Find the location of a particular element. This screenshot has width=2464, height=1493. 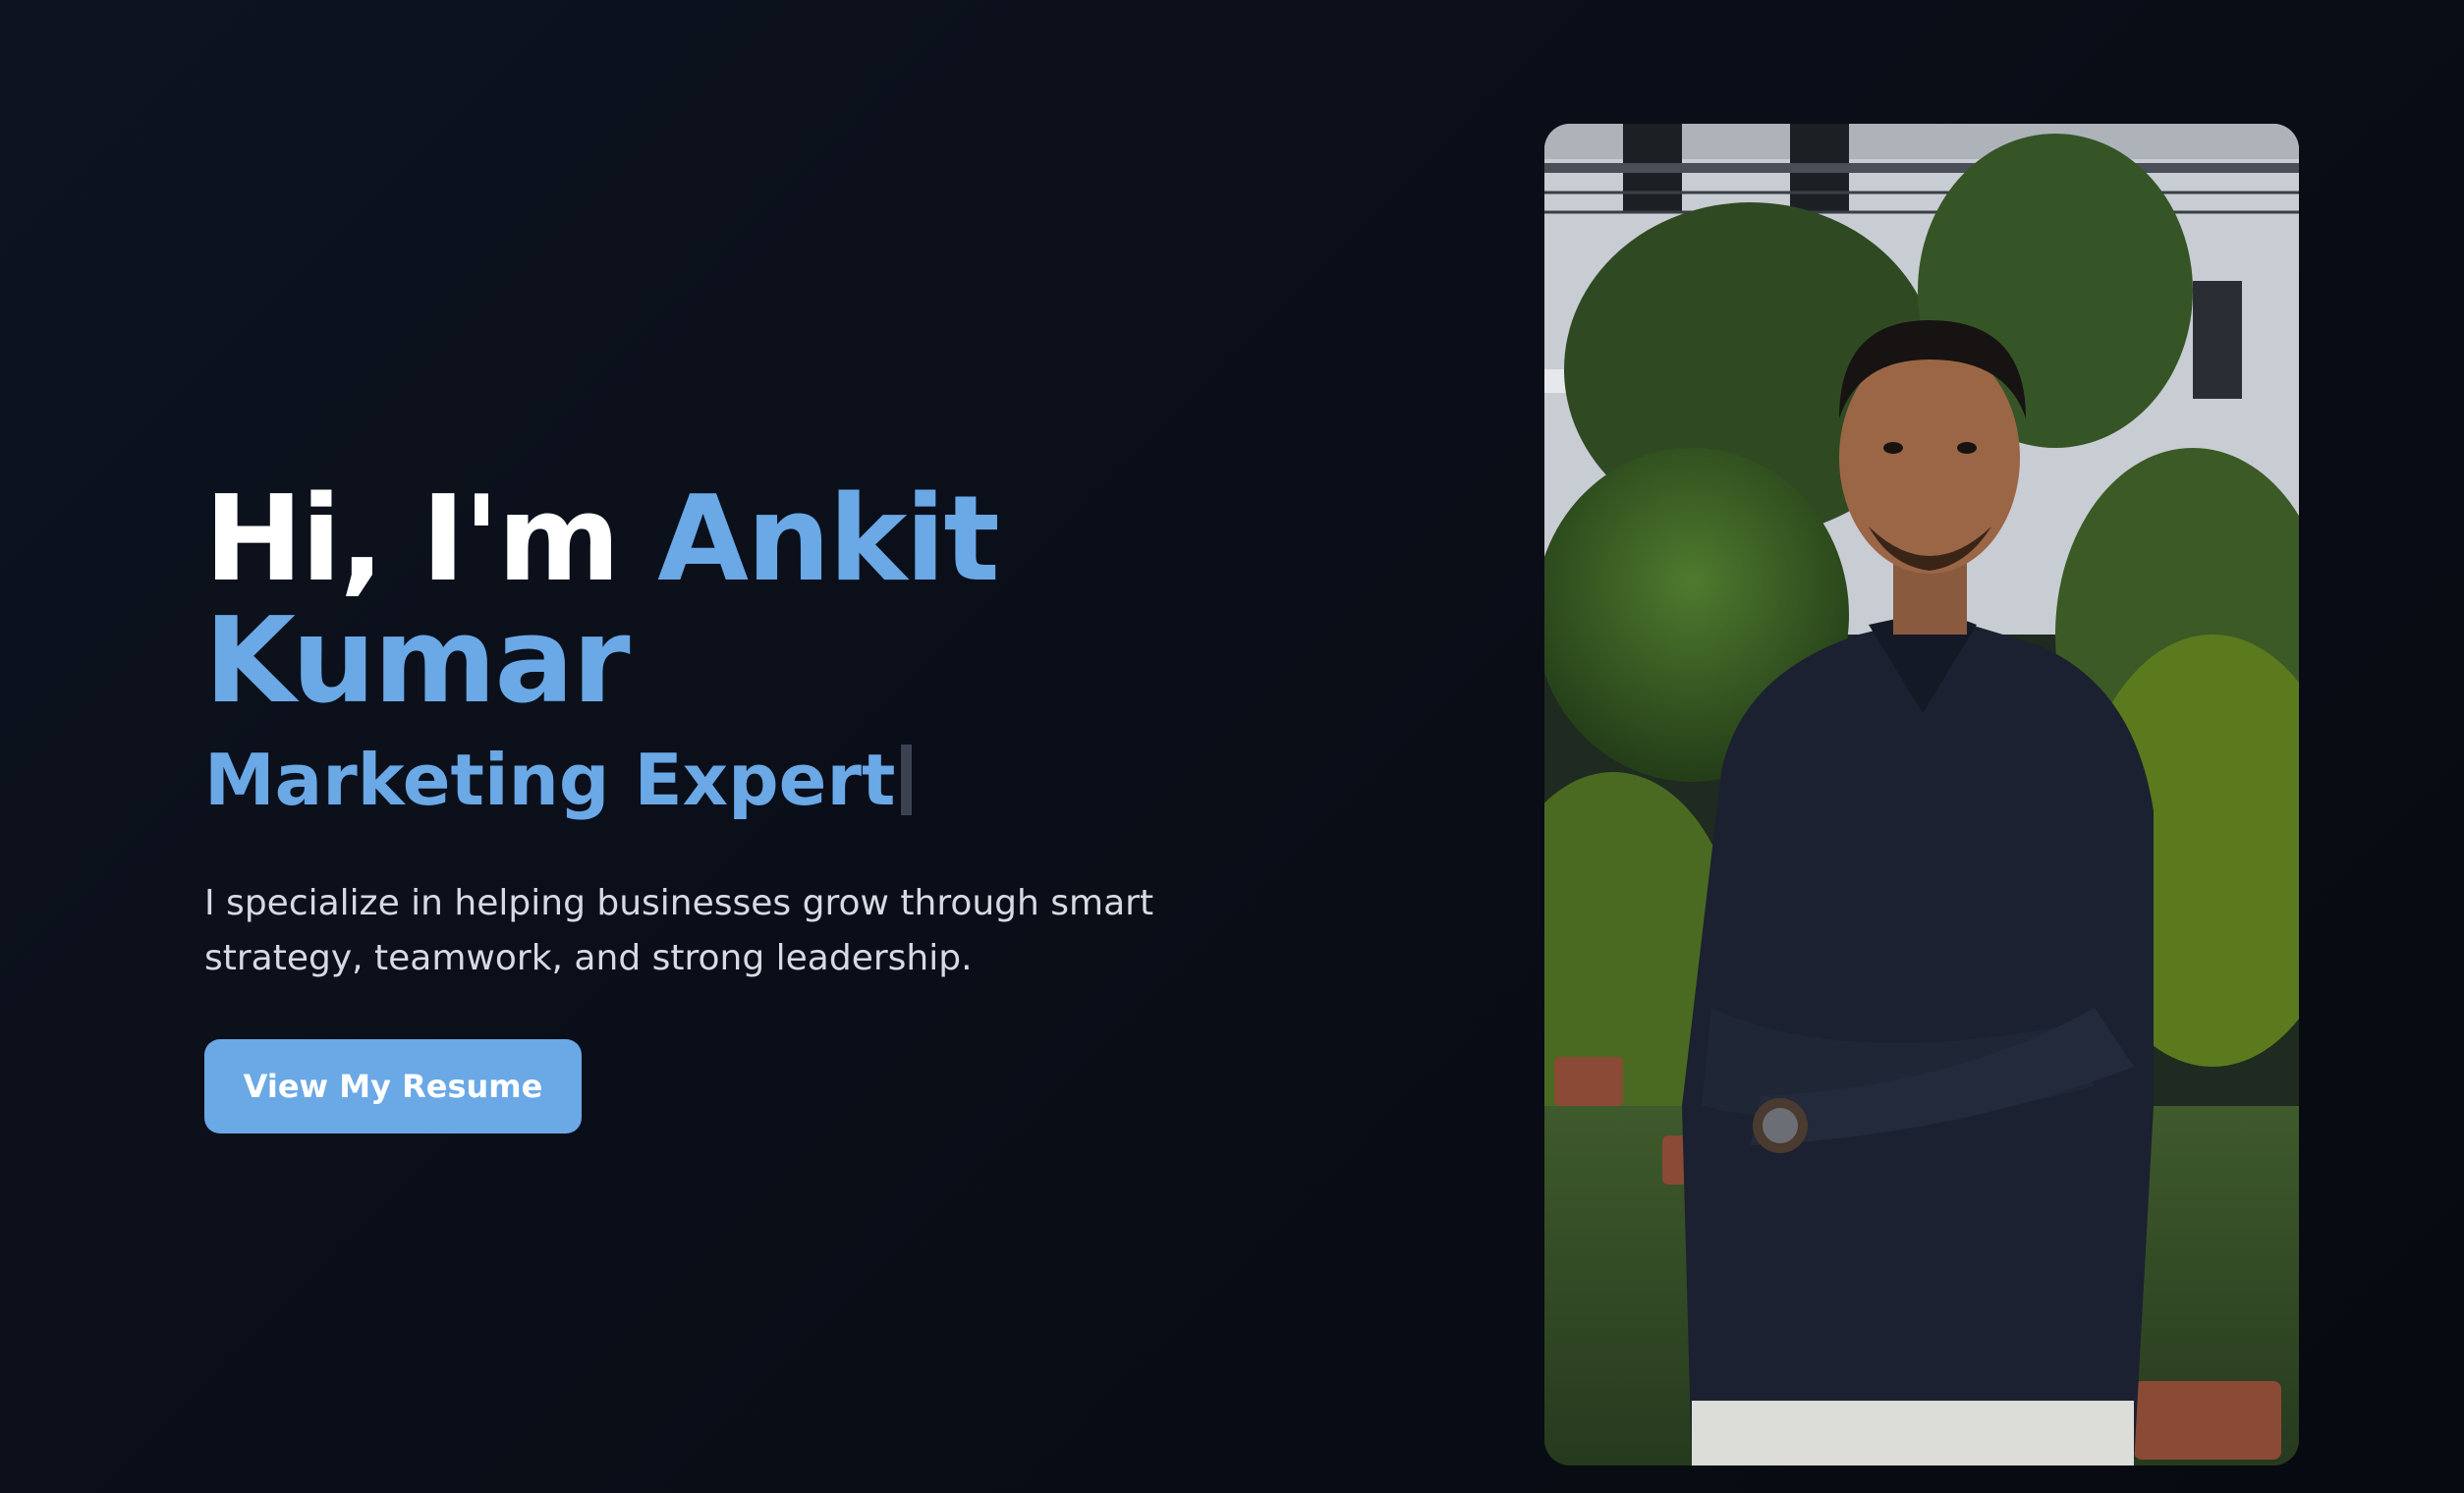

hero-title: Hi, I'm Ankit Kumar is located at coordinates (744, 601).